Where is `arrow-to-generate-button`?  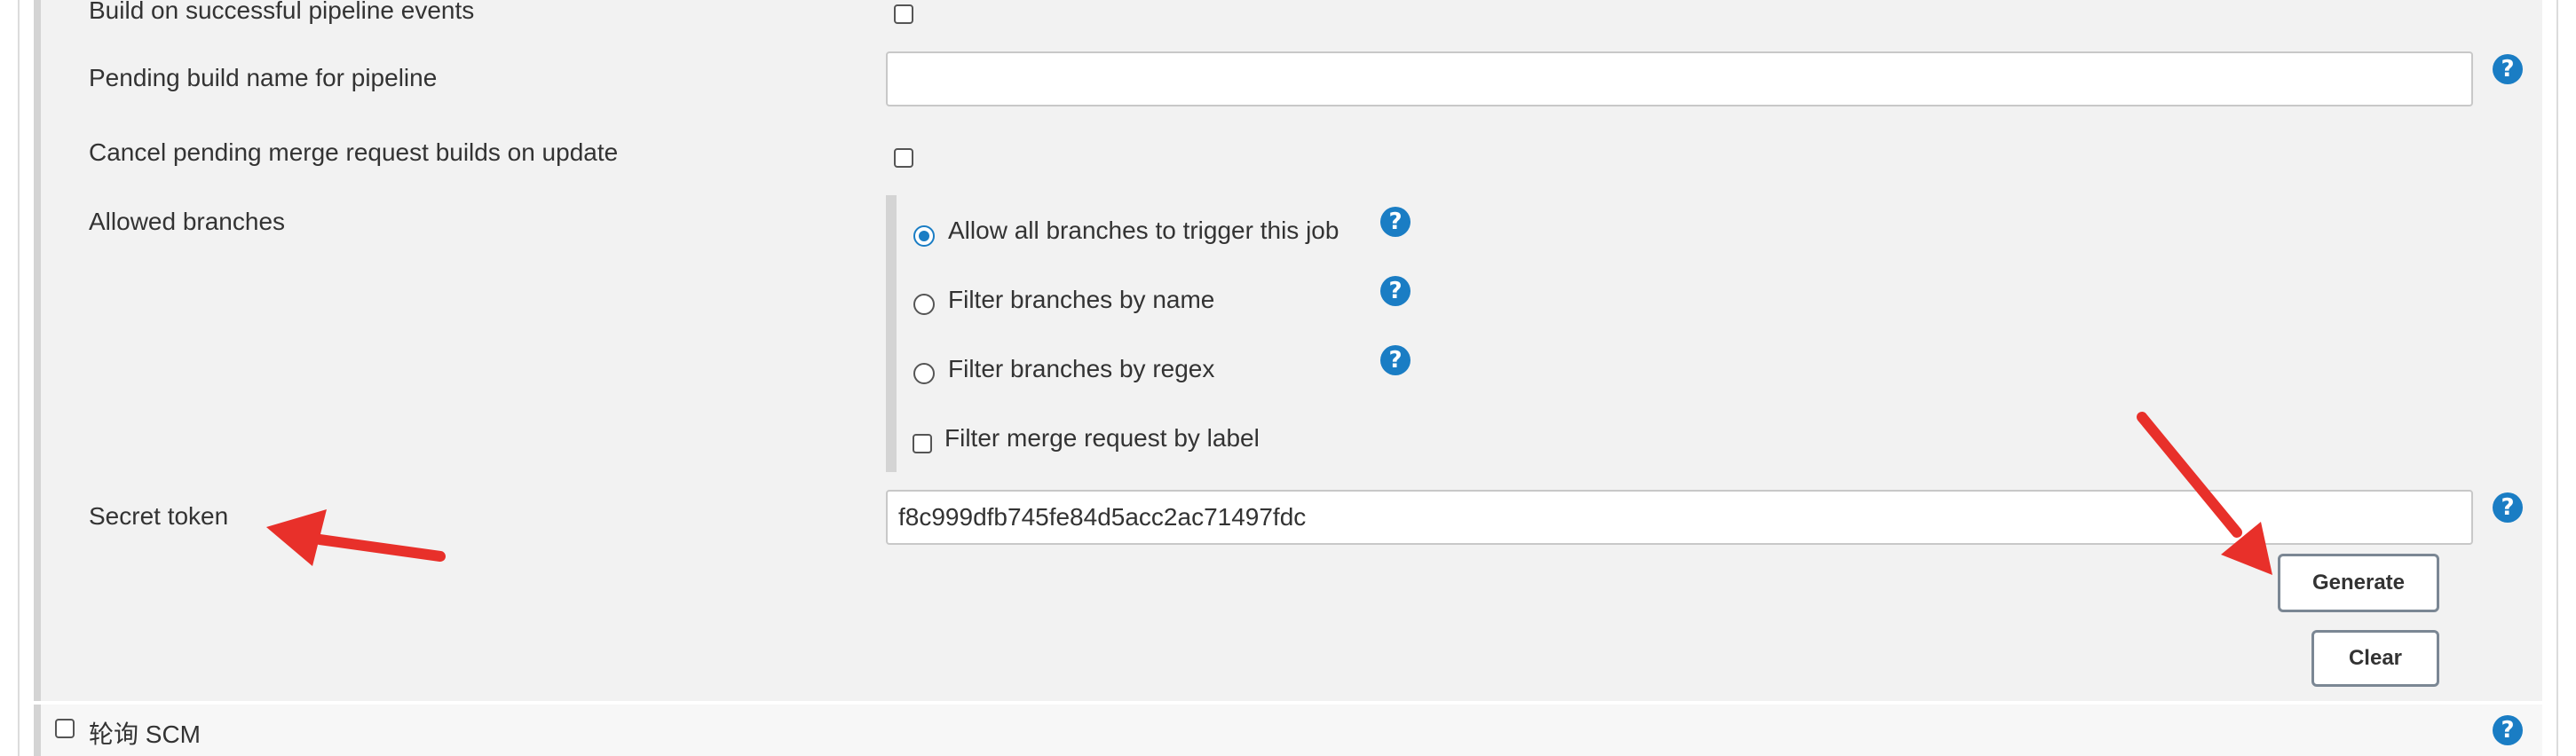 arrow-to-generate-button is located at coordinates (2204, 493).